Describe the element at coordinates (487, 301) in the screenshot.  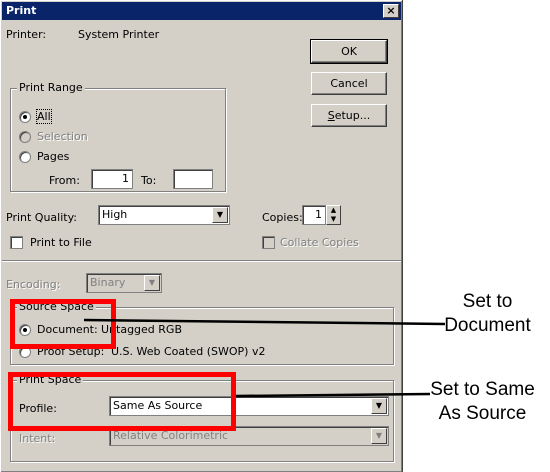
I see `callout-document-line1: Set to` at that location.